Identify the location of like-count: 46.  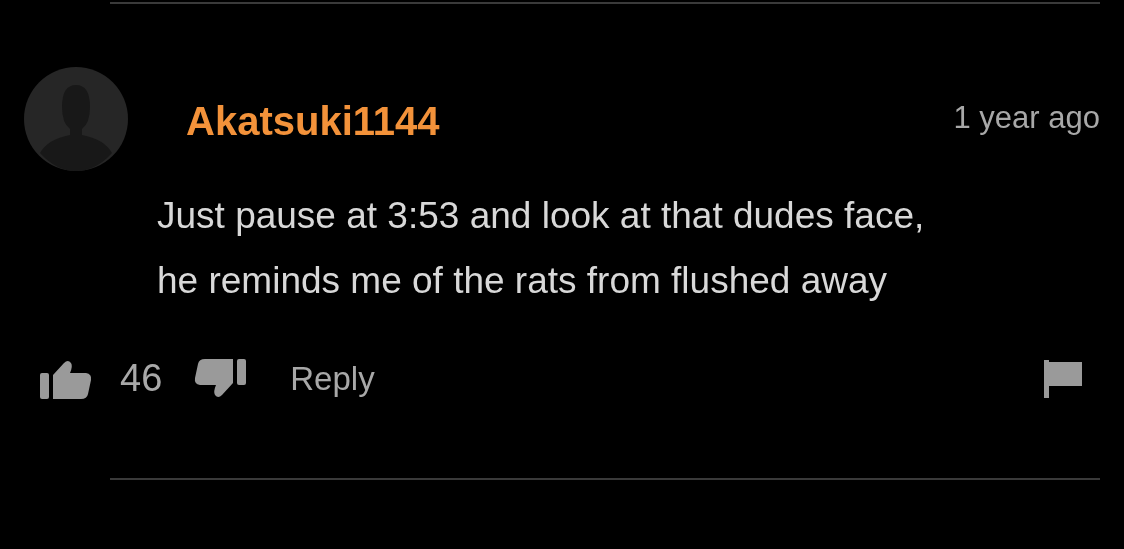
(141, 378).